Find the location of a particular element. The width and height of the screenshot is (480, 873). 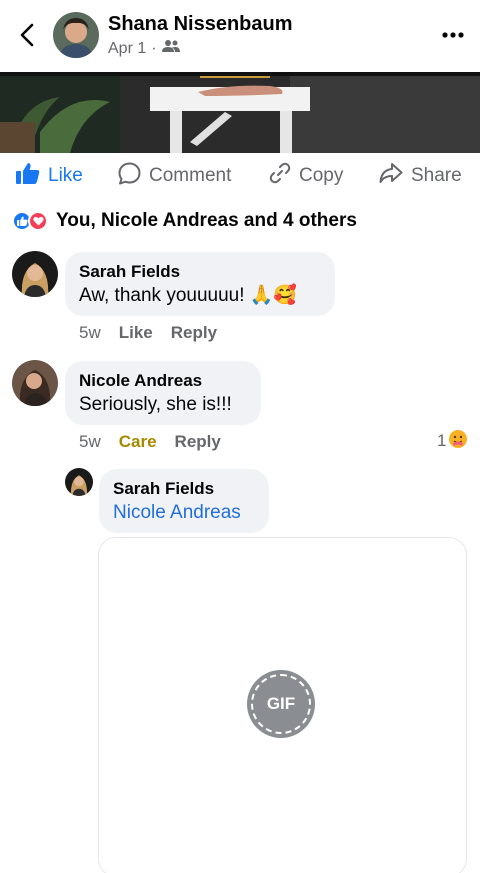

comment-text: Aw, thank youuuuu! 🙏🥰 is located at coordinates (188, 295).